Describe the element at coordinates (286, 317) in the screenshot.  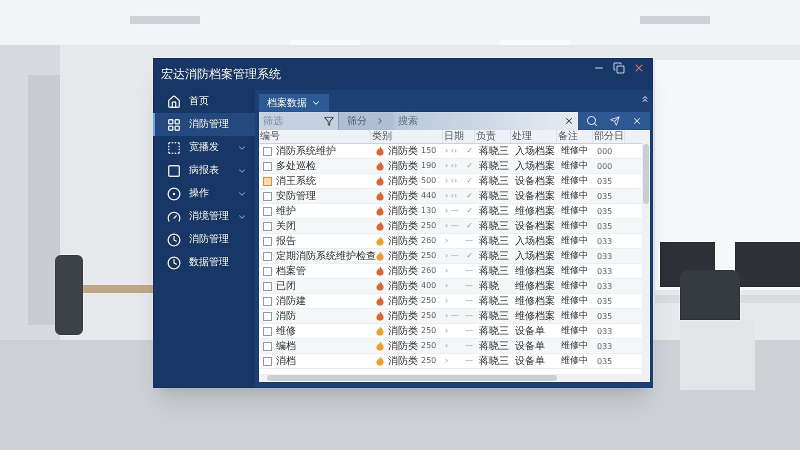
I see `table-cell-text: 消防` at that location.